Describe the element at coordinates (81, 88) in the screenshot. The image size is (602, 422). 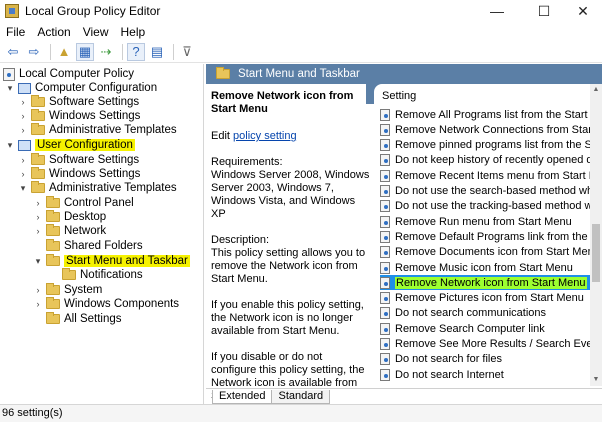
I see `tree-item-computer-configuration: ▾ Computer Configuration` at that location.